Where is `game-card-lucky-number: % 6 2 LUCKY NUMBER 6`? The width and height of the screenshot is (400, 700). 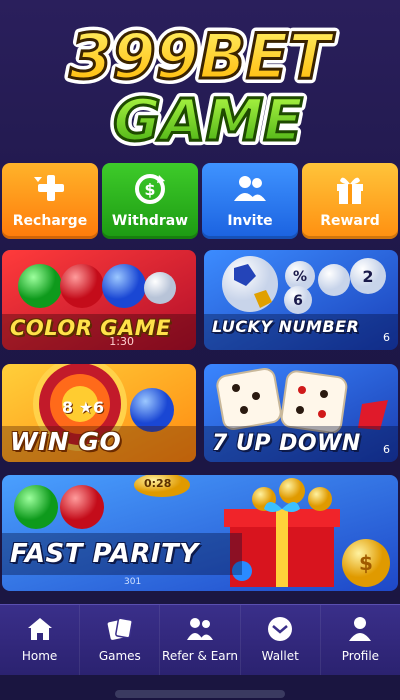
game-card-lucky-number: % 6 2 LUCKY NUMBER 6 is located at coordinates (301, 300).